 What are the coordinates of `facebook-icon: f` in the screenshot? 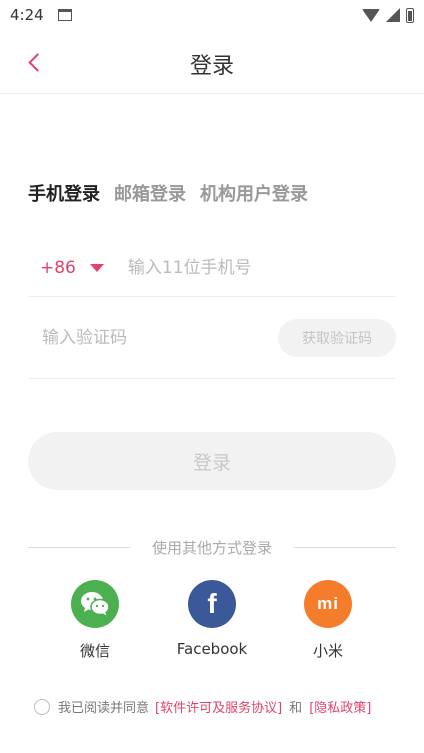 It's located at (212, 604).